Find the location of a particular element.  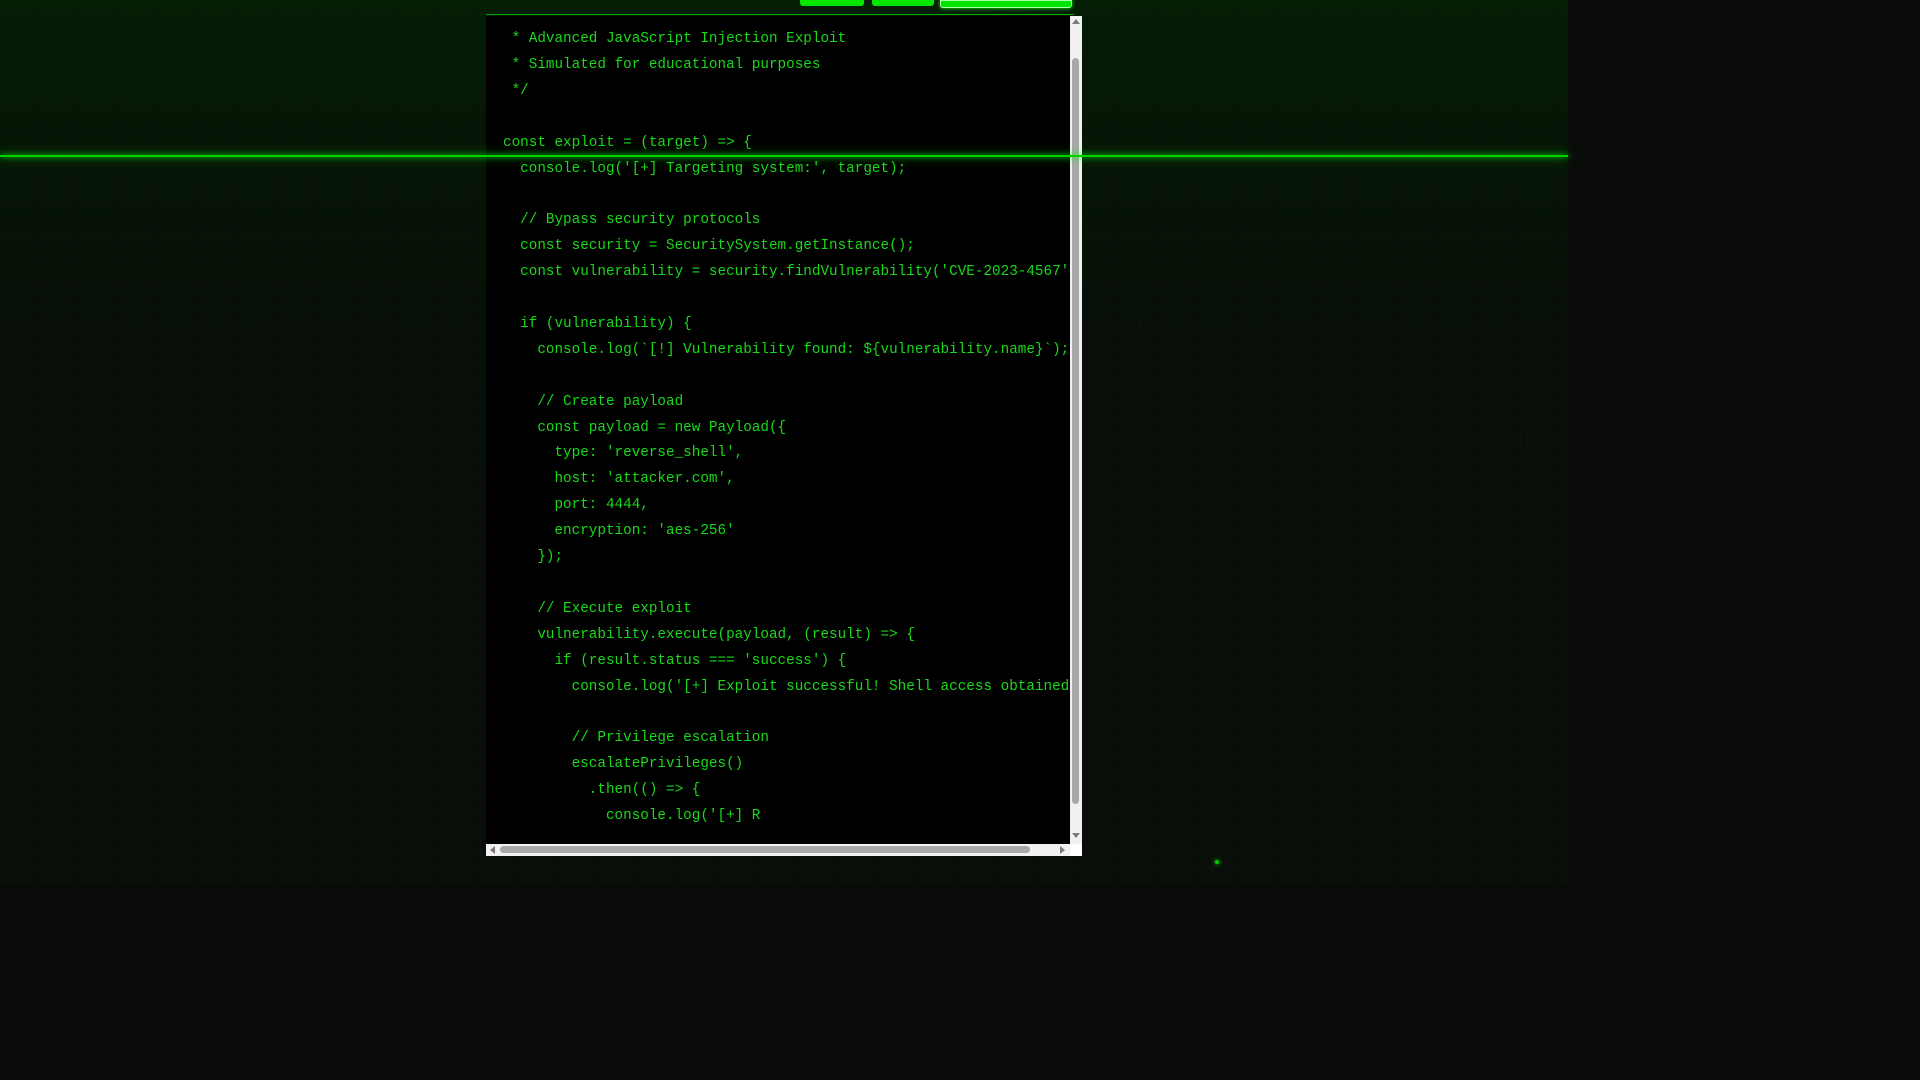

code-line: */ is located at coordinates (516, 90).